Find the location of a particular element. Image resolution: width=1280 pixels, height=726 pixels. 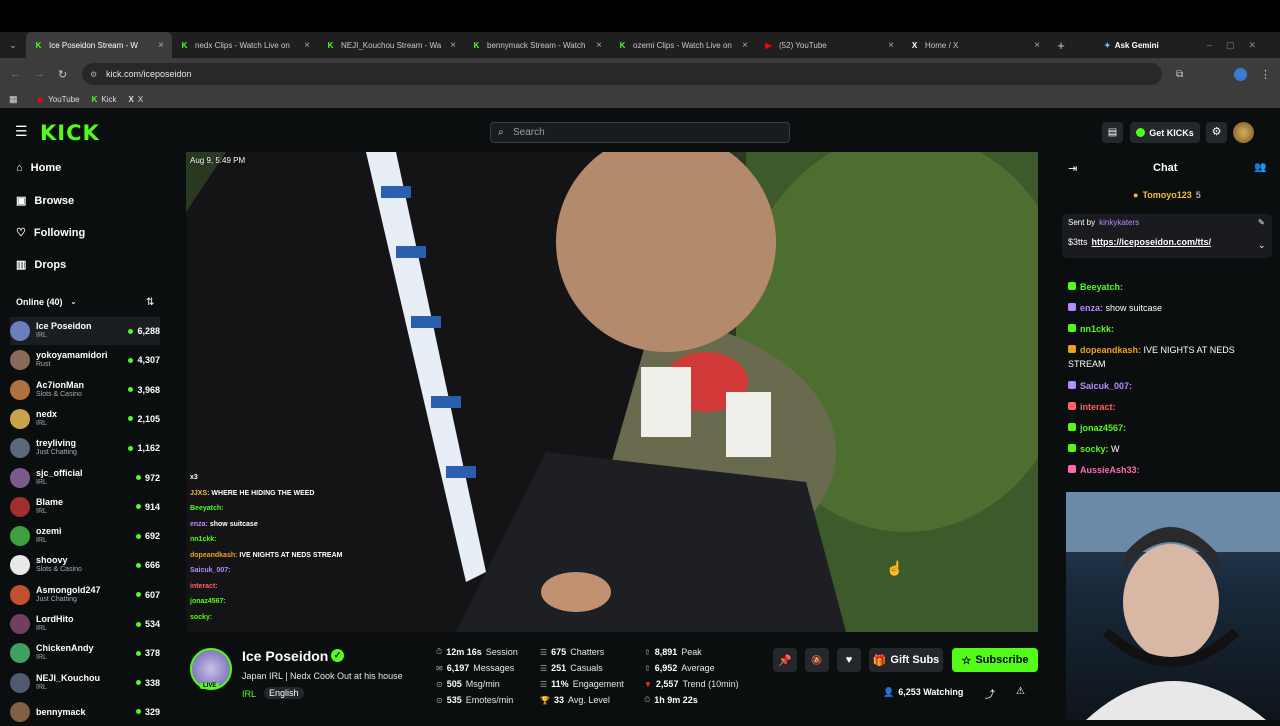

browser-tab: K Ice Poseidon Stream - W × is located at coordinates (99, 45).